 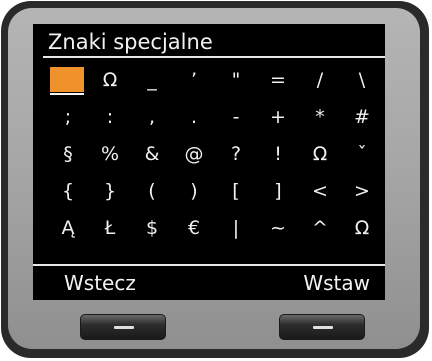 I want to click on char-cell: |, so click(x=236, y=228).